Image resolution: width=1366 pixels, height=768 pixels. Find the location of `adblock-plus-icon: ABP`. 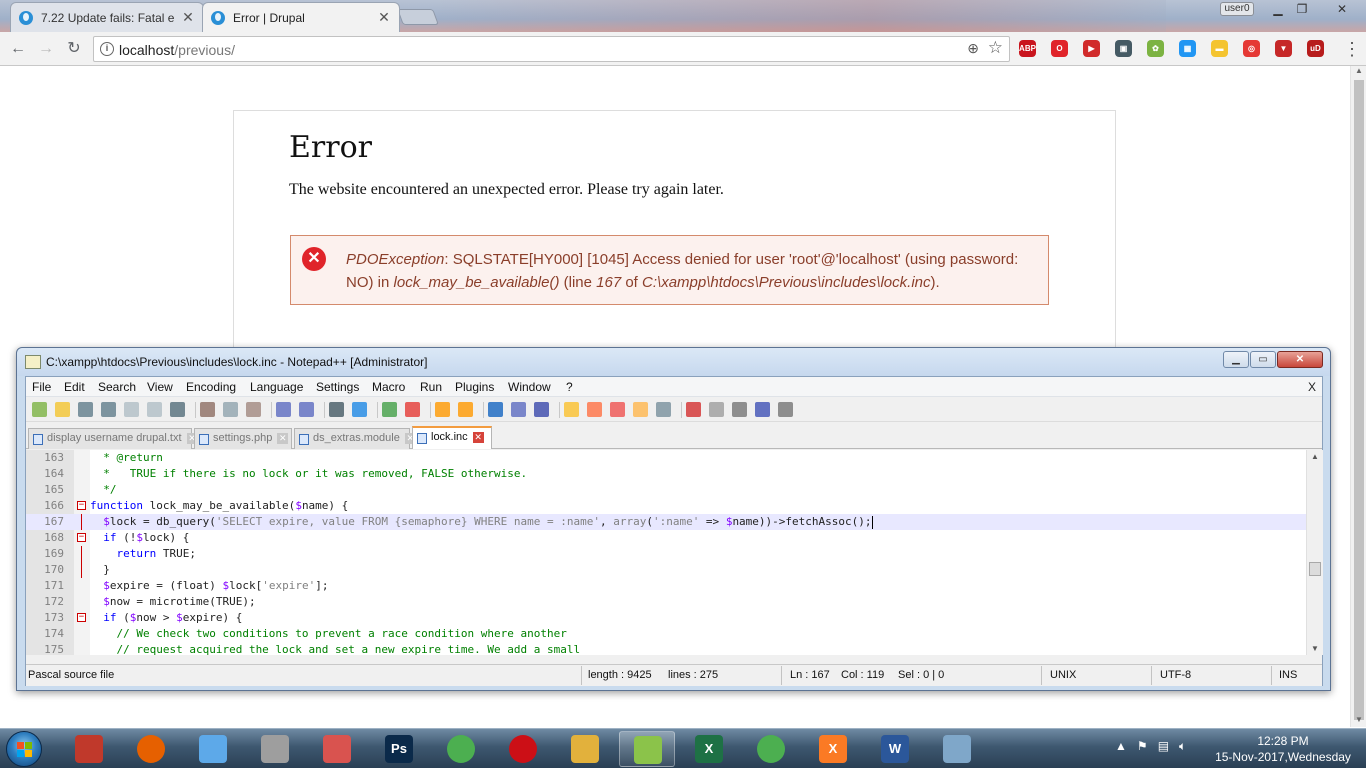

adblock-plus-icon: ABP is located at coordinates (1027, 48).